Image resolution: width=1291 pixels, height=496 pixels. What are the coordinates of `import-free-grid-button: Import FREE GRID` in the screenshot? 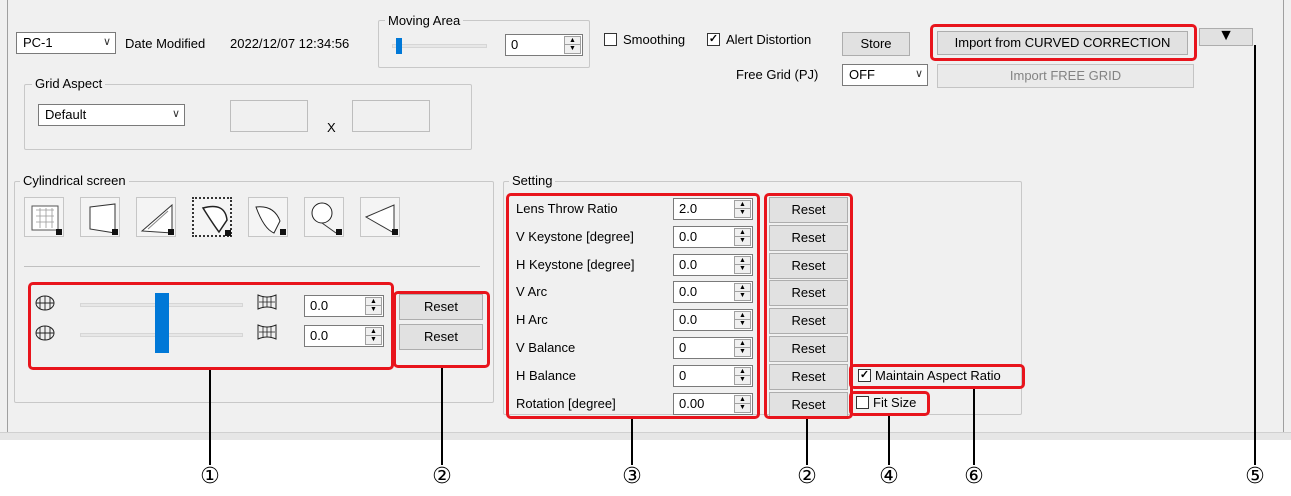 It's located at (1065, 76).